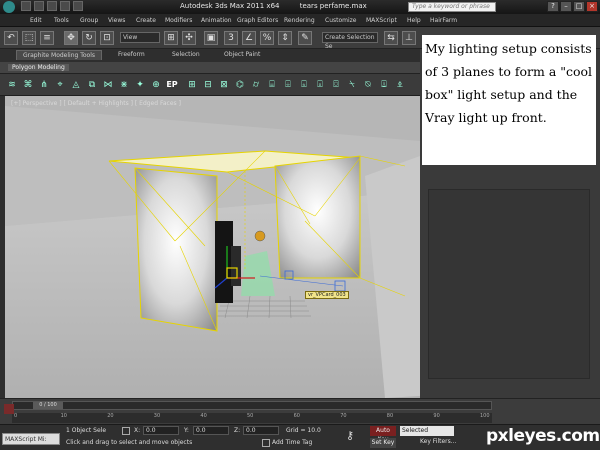 The width and height of the screenshot is (600, 450). I want to click on timeline-tick-label: 20, so click(110, 416).